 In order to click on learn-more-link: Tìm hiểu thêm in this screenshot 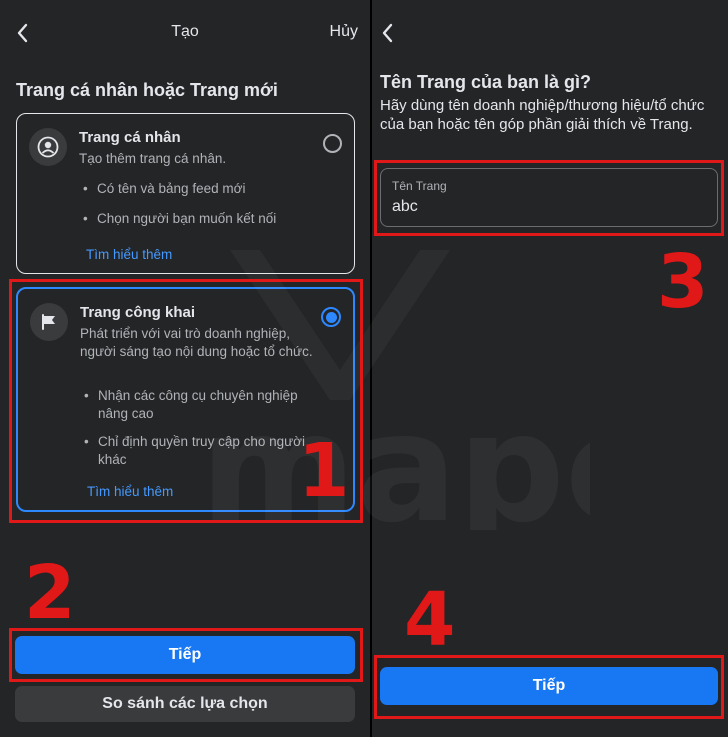, I will do `click(129, 254)`.